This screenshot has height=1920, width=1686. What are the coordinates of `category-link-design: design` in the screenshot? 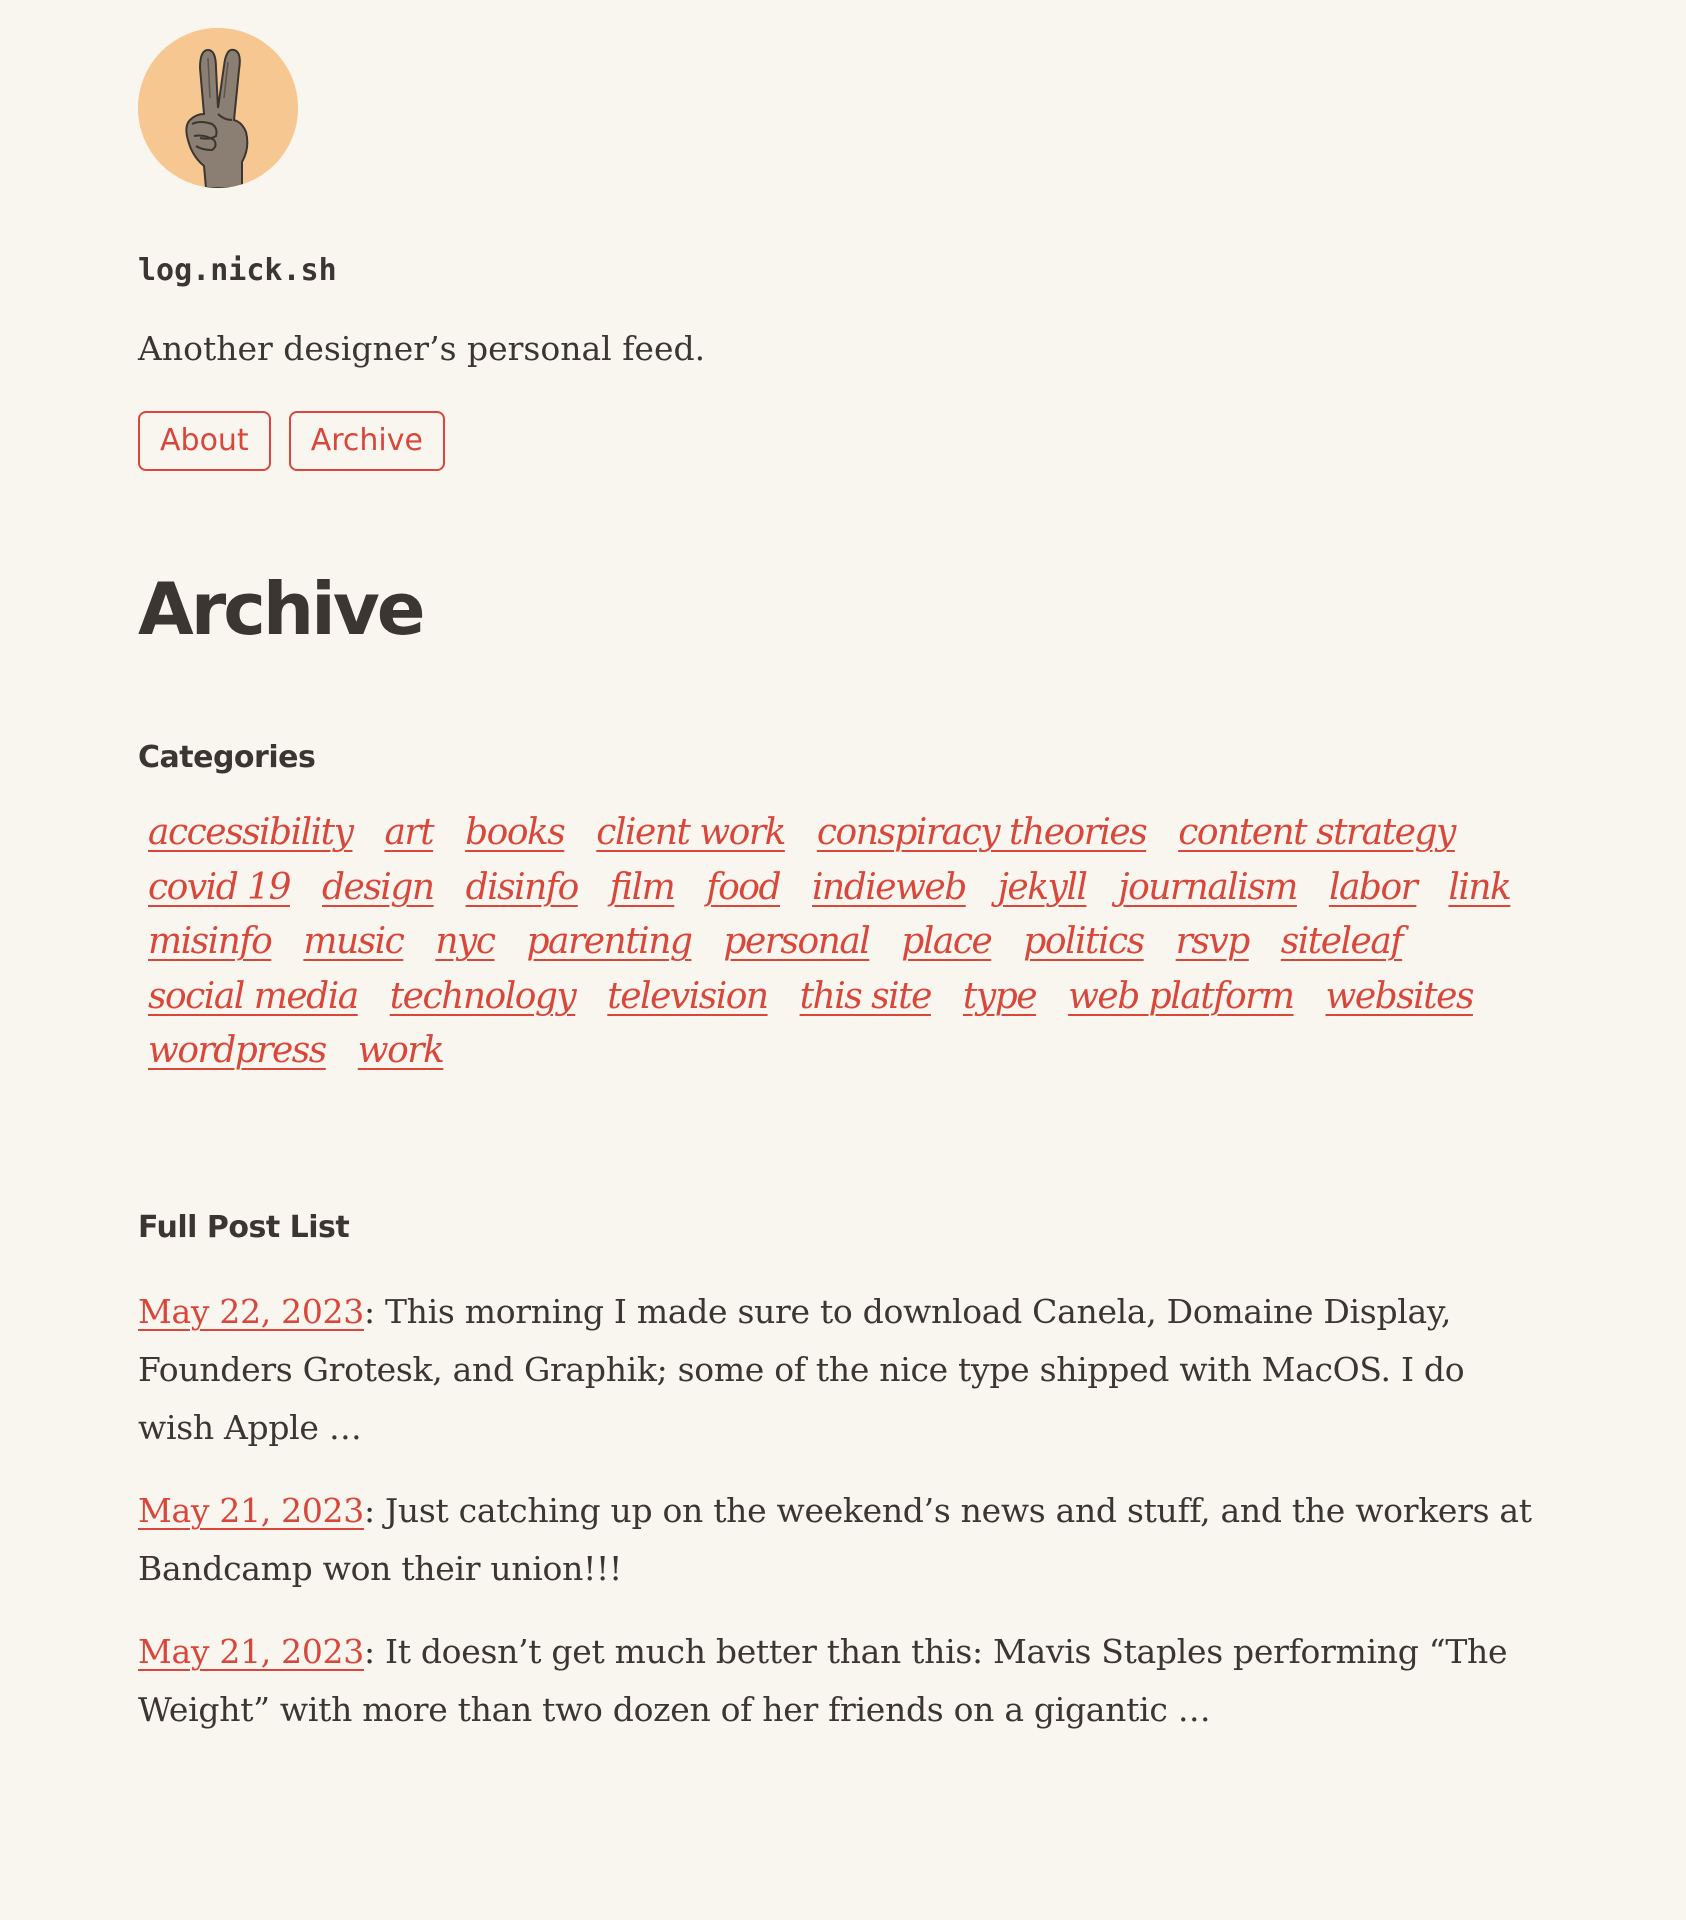 It's located at (378, 887).